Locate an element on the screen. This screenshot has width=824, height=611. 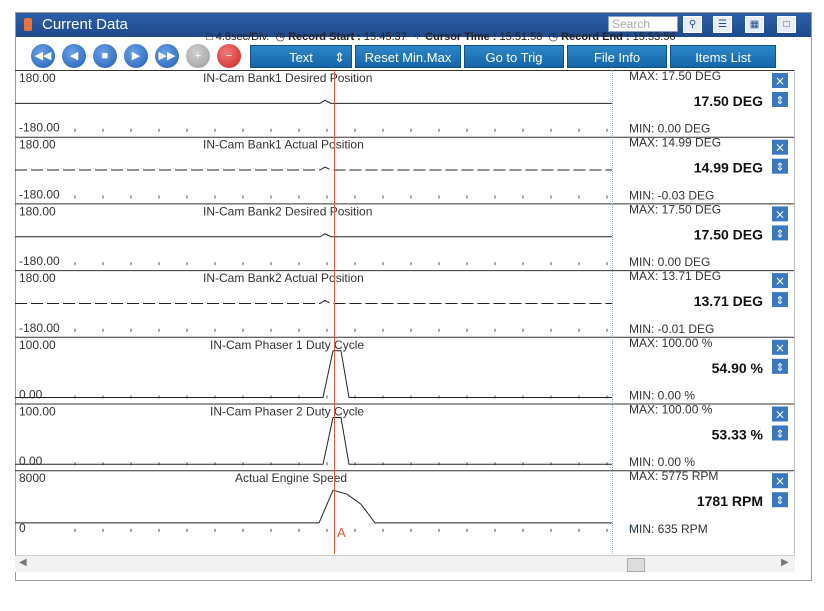
reset-minmax-button: Reset Min.Max is located at coordinates (408, 56).